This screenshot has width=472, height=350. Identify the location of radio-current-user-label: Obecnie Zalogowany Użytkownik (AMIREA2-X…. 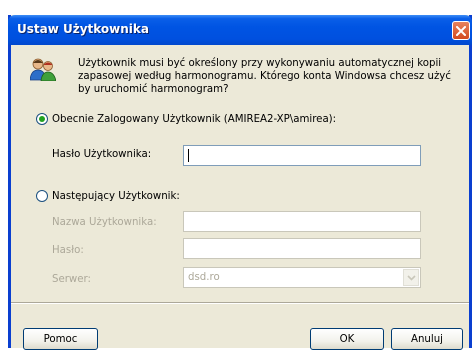
(194, 119).